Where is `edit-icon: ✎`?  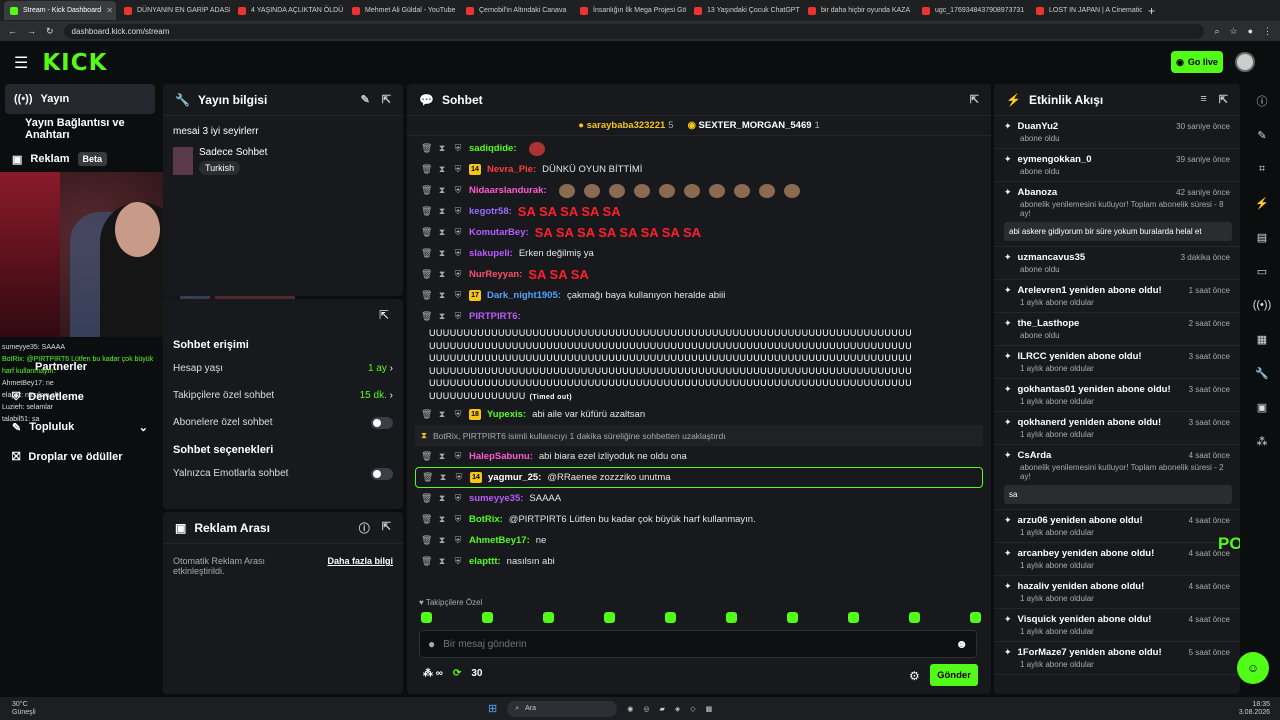
edit-icon: ✎ is located at coordinates (365, 99).